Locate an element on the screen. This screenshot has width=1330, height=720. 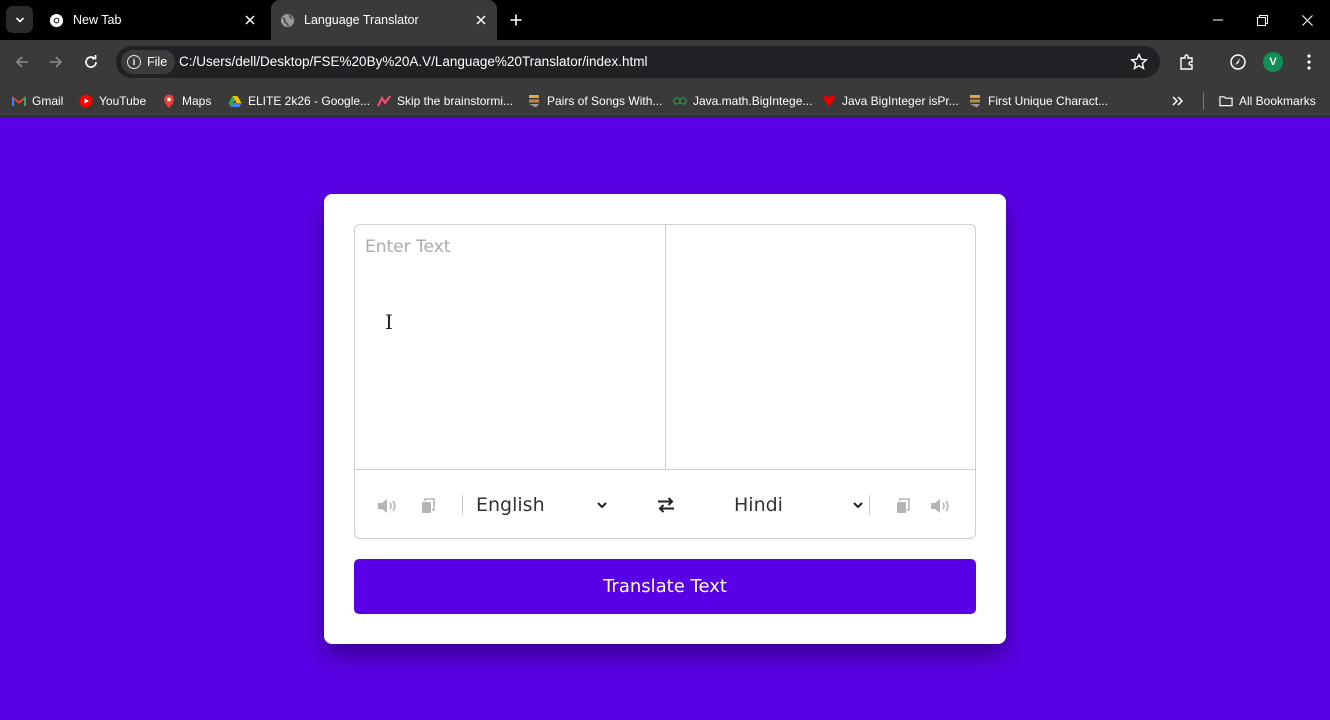
reload-button is located at coordinates (91, 62).